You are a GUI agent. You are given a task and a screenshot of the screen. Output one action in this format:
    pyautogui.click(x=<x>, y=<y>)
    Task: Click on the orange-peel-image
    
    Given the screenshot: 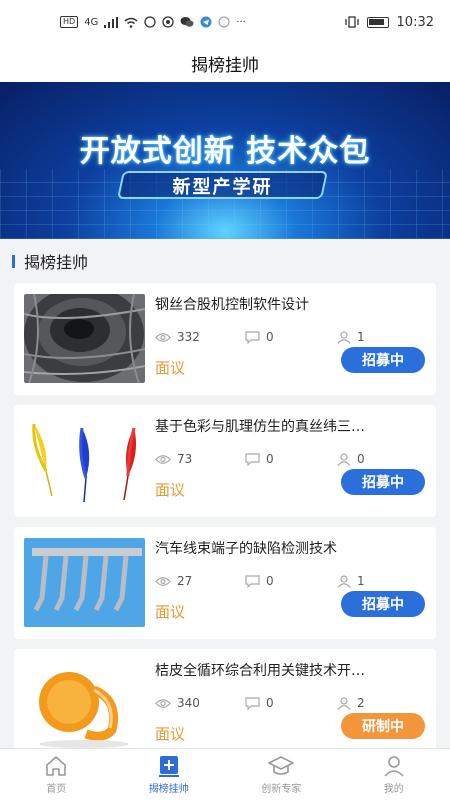 What is the action you would take?
    pyautogui.click(x=84, y=704)
    